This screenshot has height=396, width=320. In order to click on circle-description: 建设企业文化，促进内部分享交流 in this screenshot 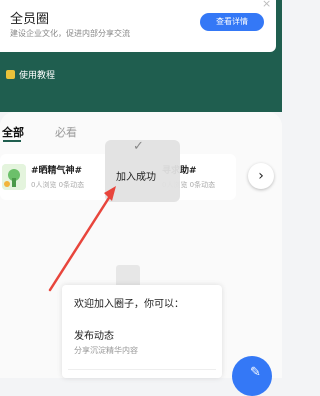, I will do `click(70, 33)`.